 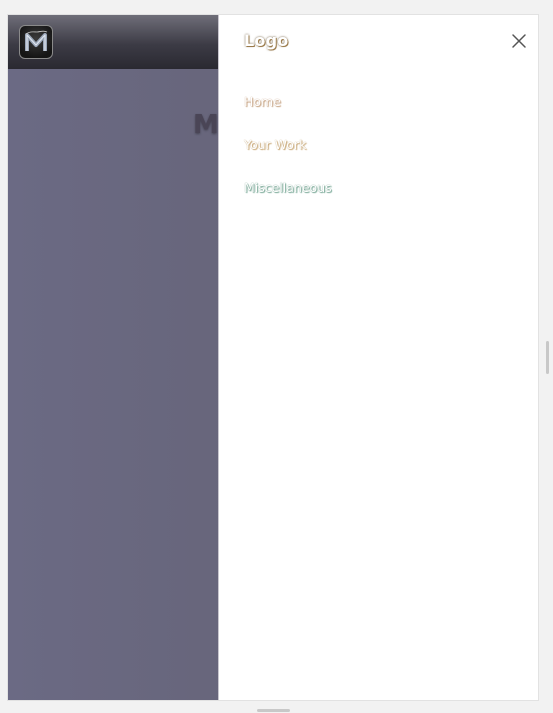 What do you see at coordinates (266, 40) in the screenshot?
I see `drawer-logo: Logo` at bounding box center [266, 40].